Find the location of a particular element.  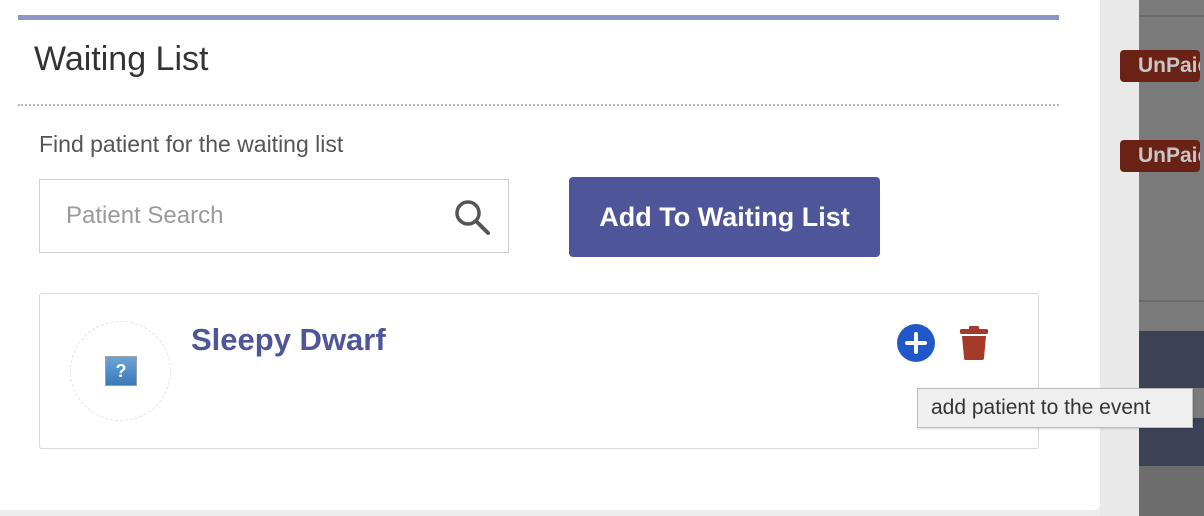

add-patient-tooltip: add patient to the event is located at coordinates (1055, 408).